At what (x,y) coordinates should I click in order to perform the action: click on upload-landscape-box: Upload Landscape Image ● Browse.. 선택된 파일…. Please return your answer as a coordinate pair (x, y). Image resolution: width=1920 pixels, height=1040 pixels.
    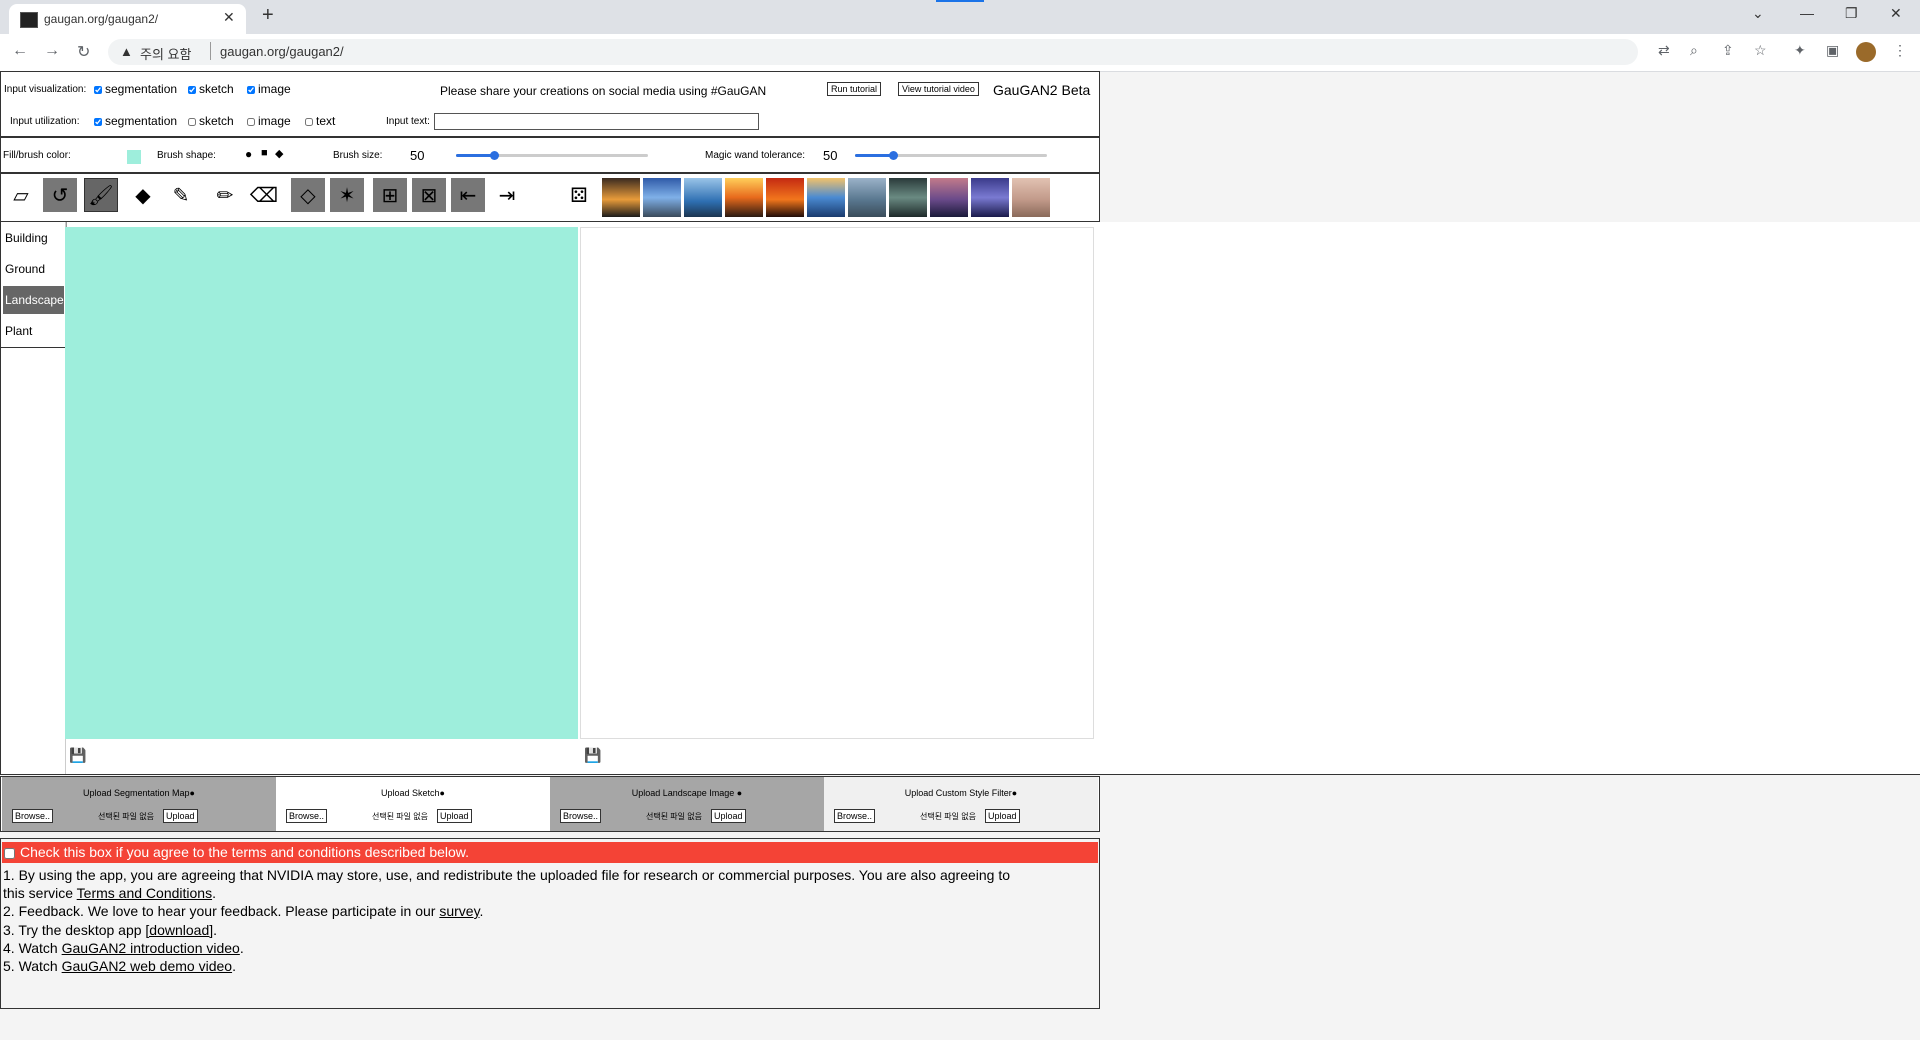
    Looking at the image, I should click on (687, 804).